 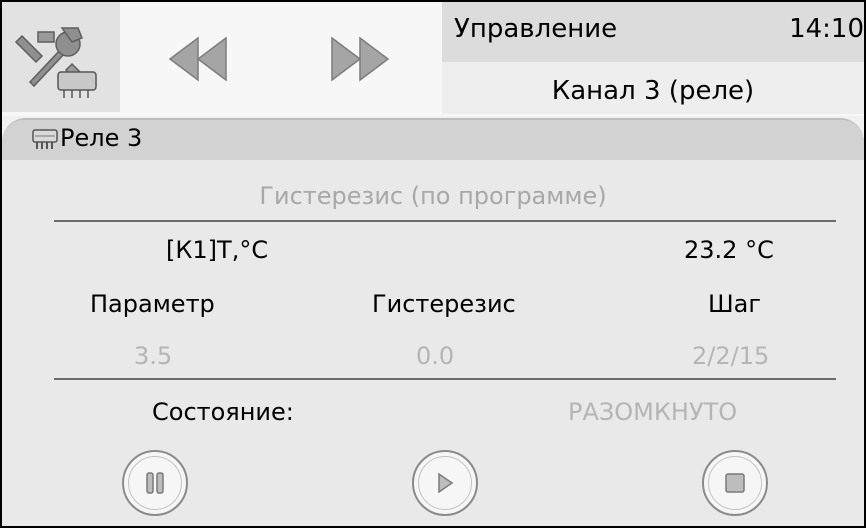 What do you see at coordinates (445, 221) in the screenshot?
I see `divider-top` at bounding box center [445, 221].